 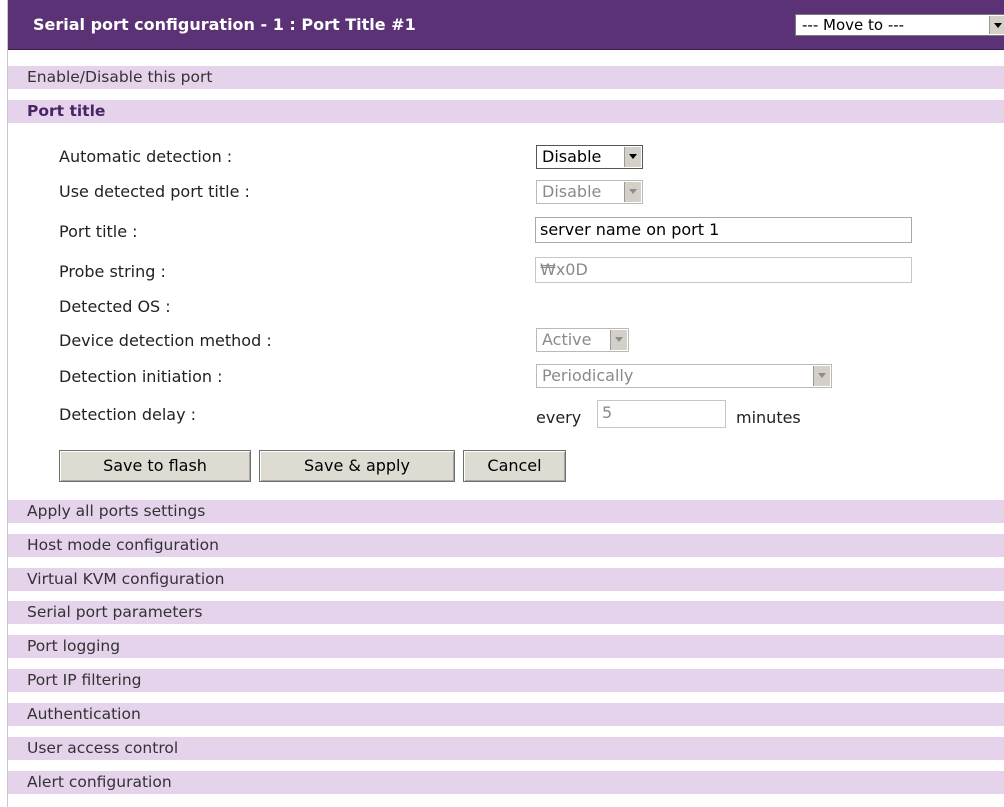 I want to click on automatic-detection-select: Disable, so click(x=589, y=157).